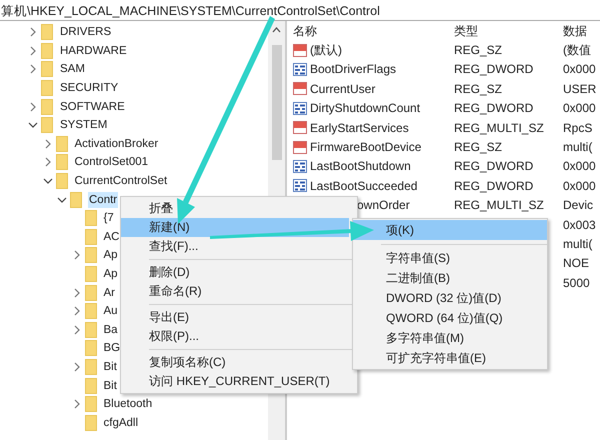  I want to click on value-data: USER, so click(579, 89).